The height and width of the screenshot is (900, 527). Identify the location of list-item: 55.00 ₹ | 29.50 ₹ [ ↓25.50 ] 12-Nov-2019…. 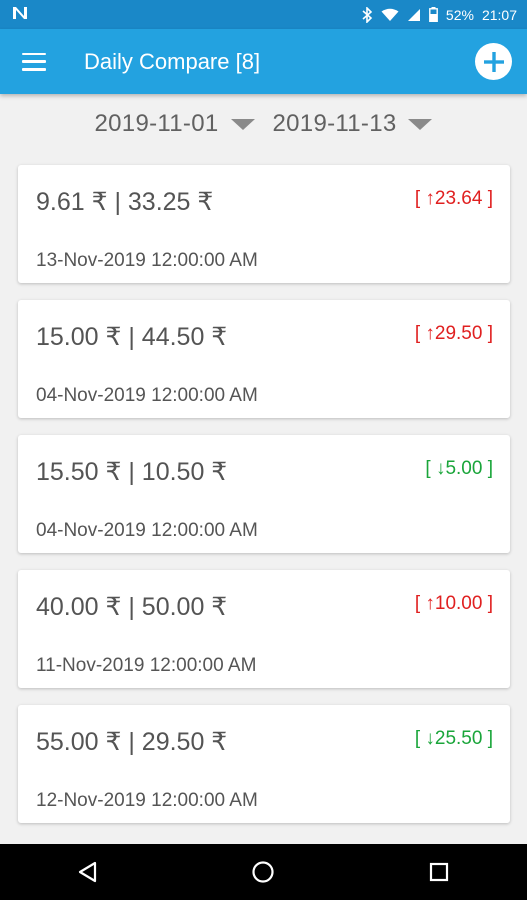
(264, 764).